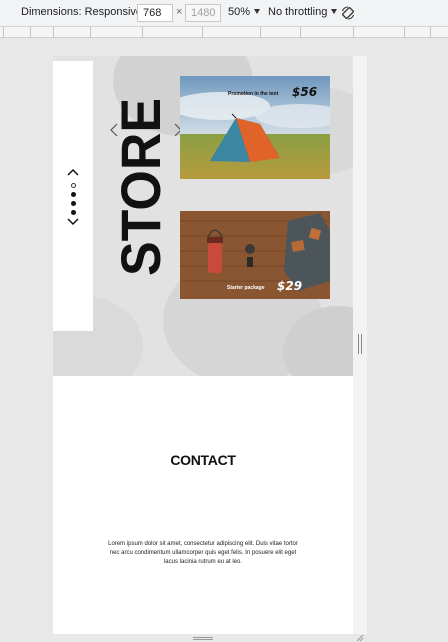  I want to click on dimensions-dropdown: Dimensions: Responsive, so click(87, 12).